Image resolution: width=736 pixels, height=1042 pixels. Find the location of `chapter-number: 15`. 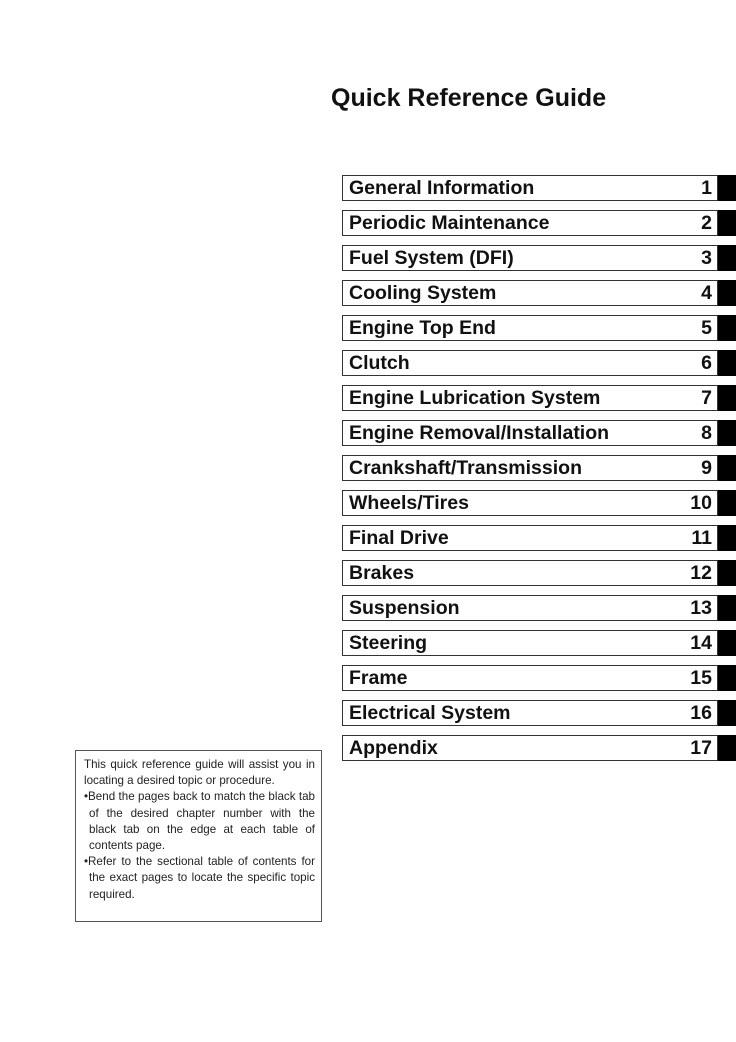

chapter-number: 15 is located at coordinates (701, 678).